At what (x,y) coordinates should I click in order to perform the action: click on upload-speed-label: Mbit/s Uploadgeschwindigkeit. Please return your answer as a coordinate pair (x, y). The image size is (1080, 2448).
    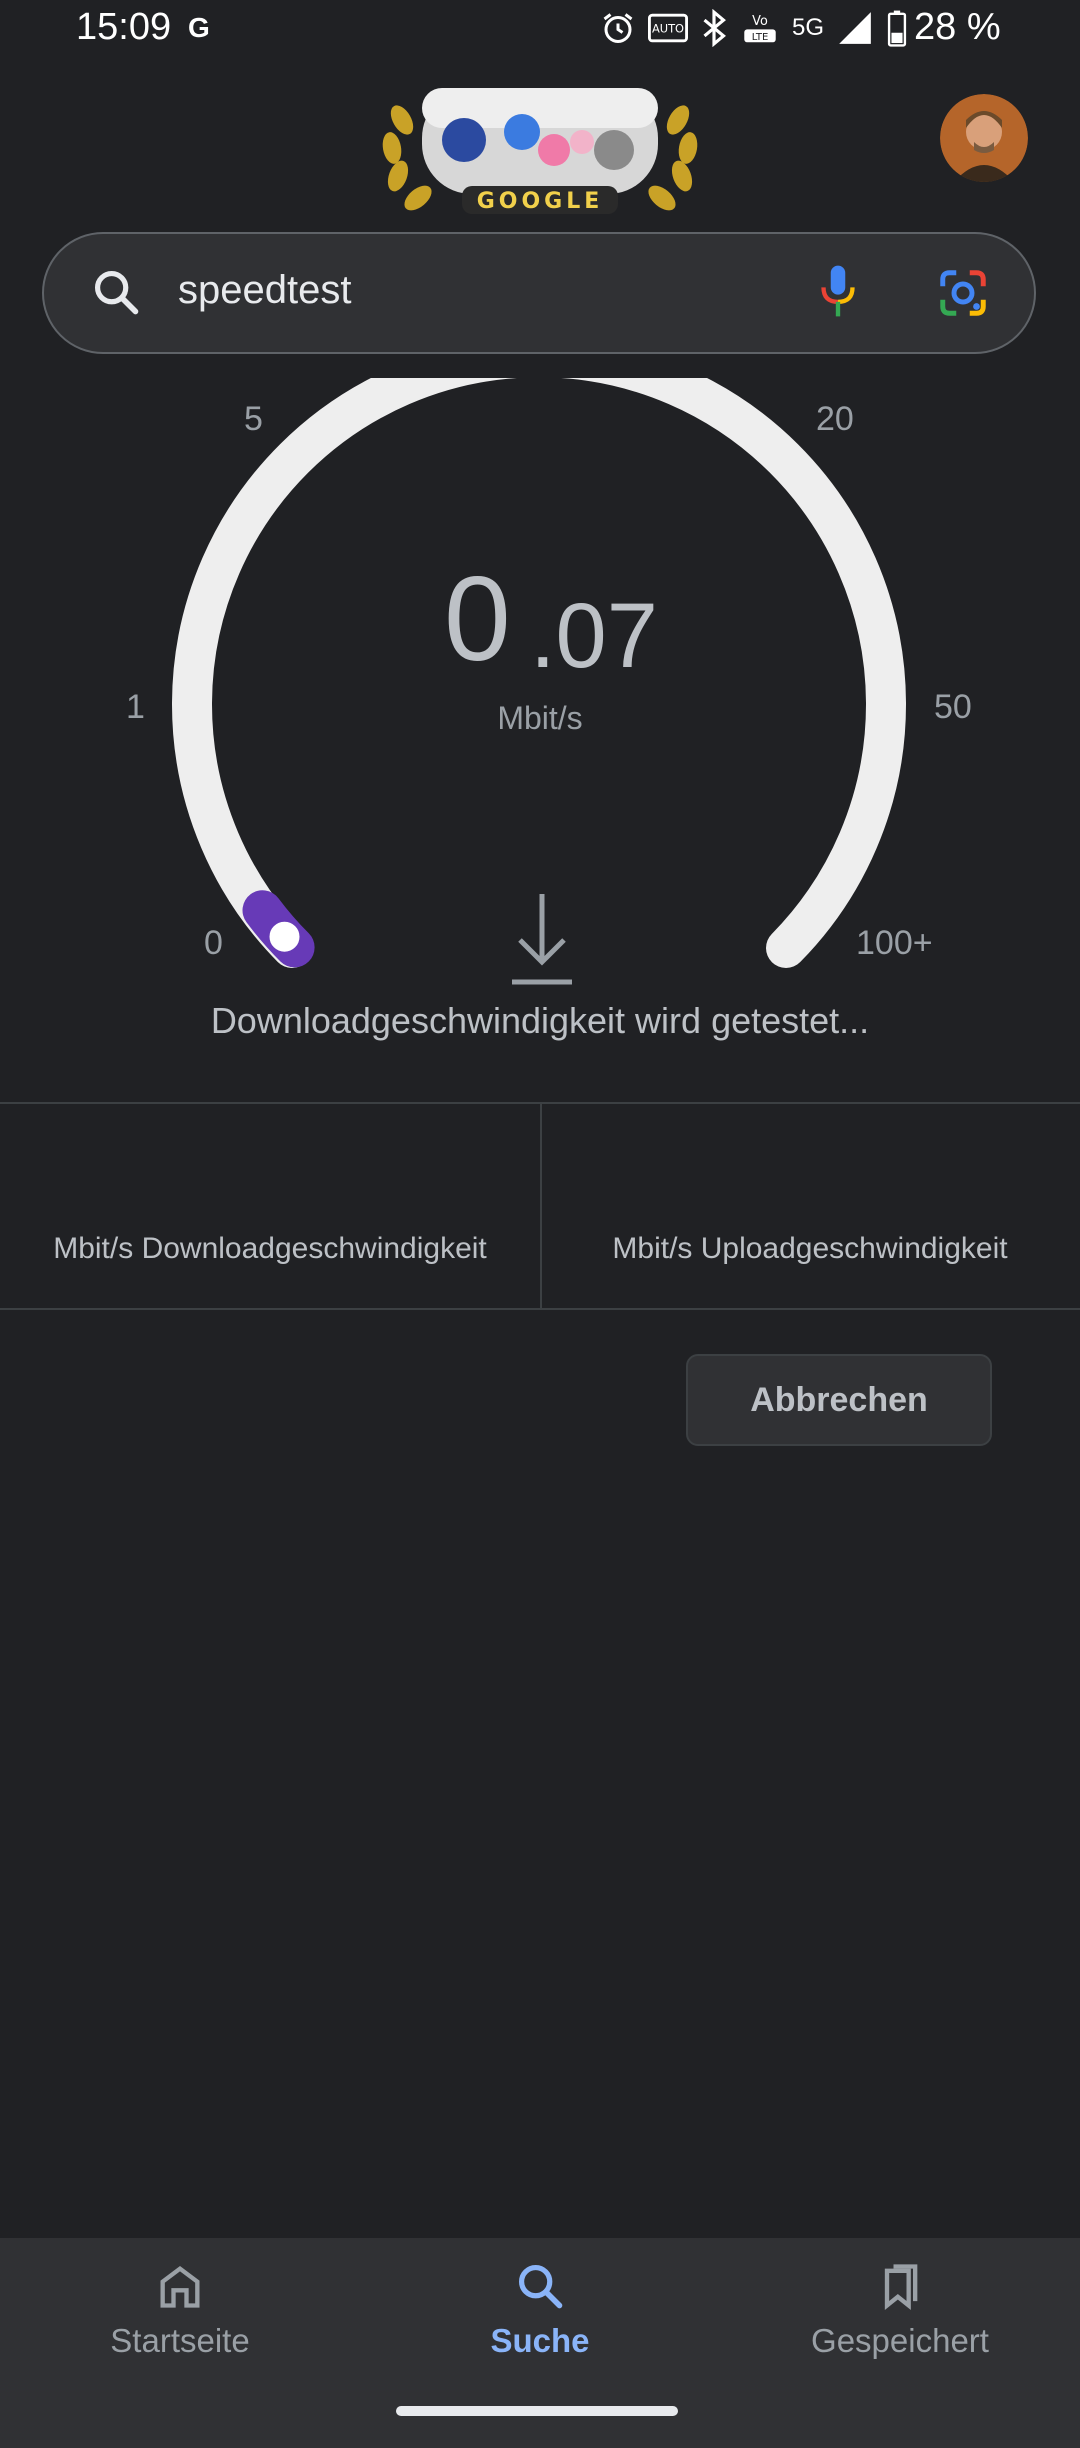
    Looking at the image, I should click on (810, 1248).